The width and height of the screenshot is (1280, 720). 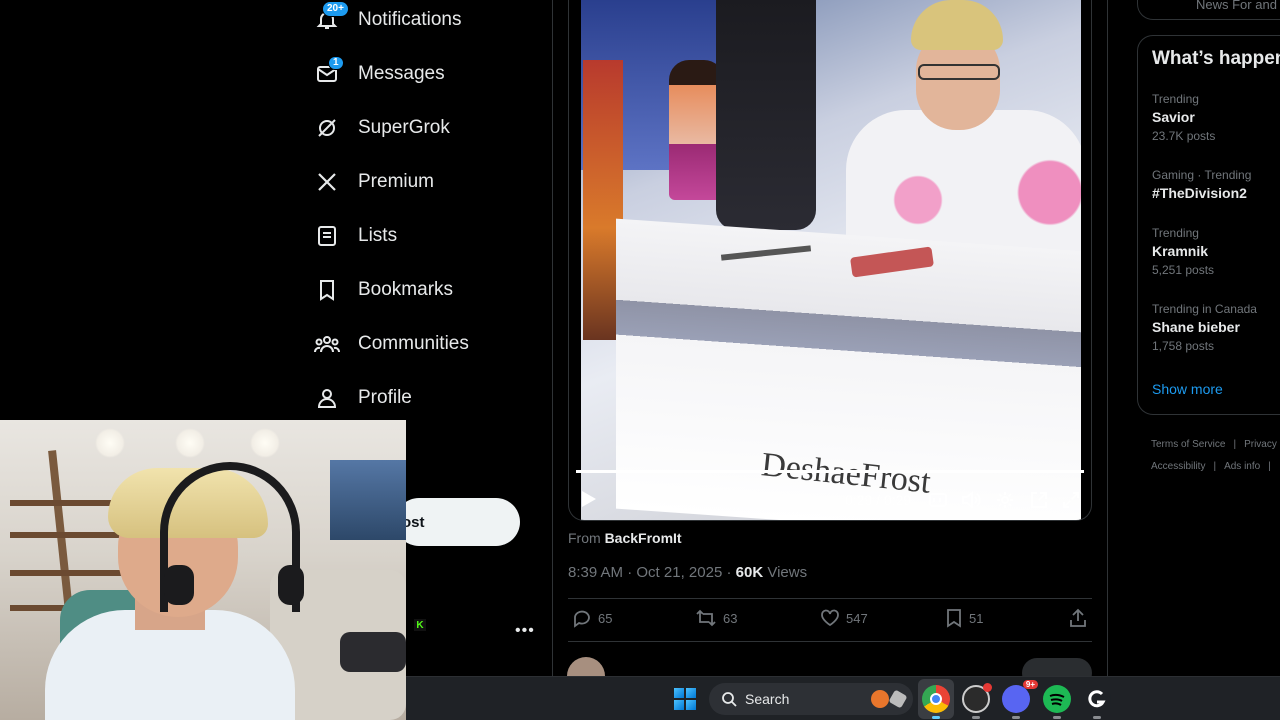 What do you see at coordinates (1097, 699) in the screenshot?
I see `g-hub-icon` at bounding box center [1097, 699].